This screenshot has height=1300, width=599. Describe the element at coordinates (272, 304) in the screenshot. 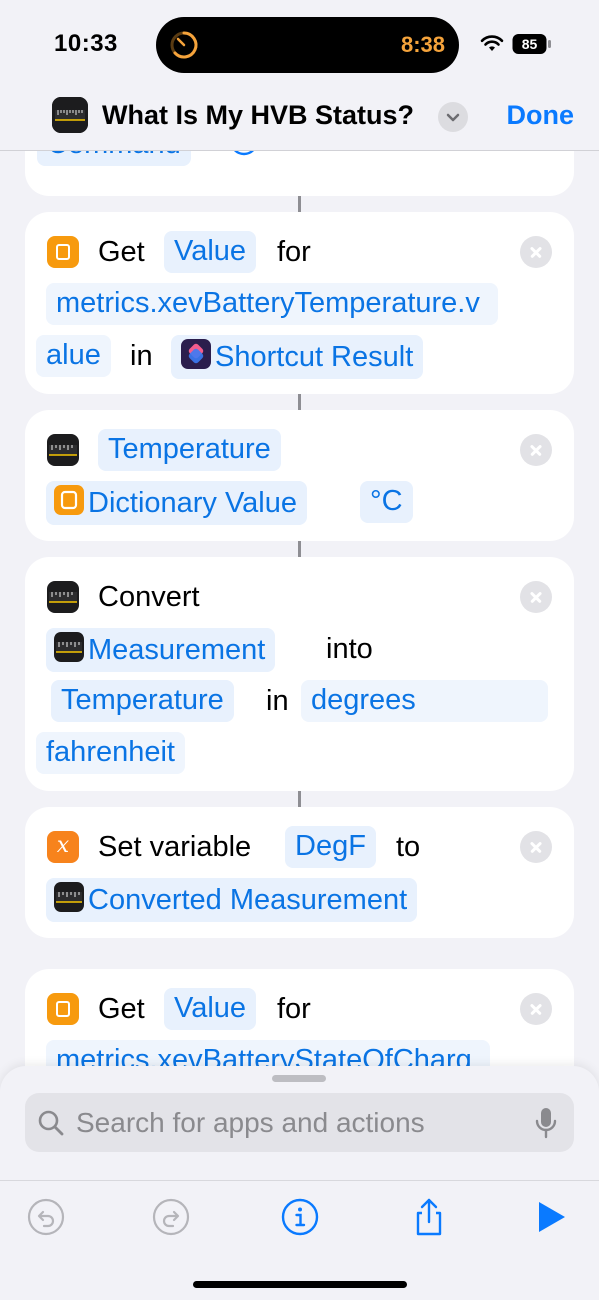

I see `key-path-token: metrics.xevBatteryTemperature.v` at that location.